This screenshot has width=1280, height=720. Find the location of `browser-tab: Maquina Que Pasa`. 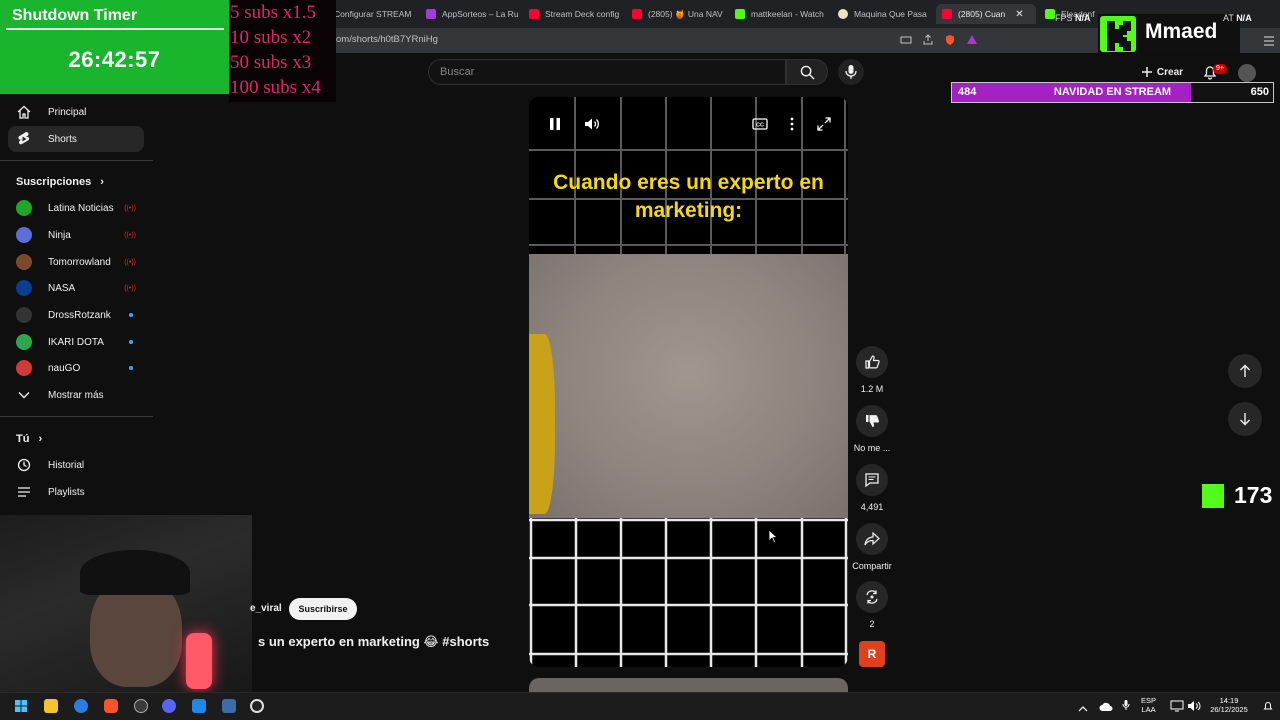

browser-tab: Maquina Que Pasa is located at coordinates (884, 14).